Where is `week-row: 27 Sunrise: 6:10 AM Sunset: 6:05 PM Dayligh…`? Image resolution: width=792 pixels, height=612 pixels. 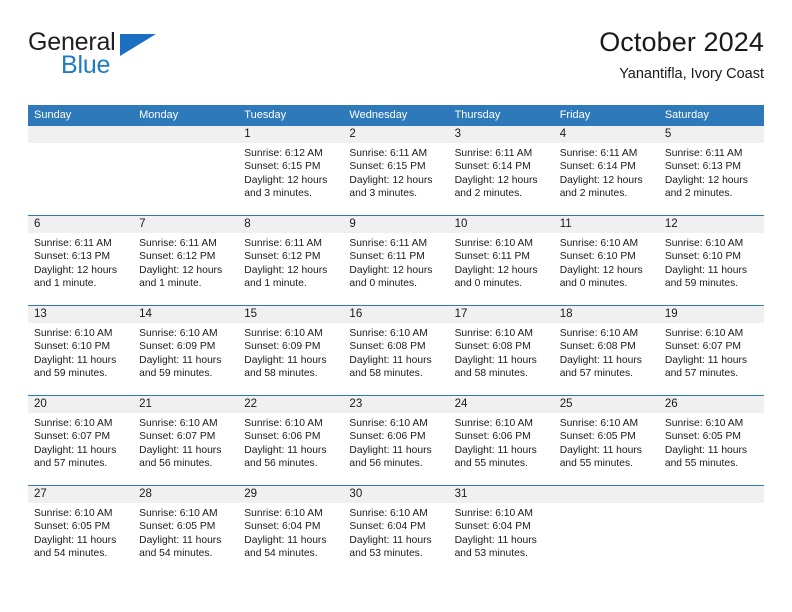
week-row: 27 Sunrise: 6:10 AM Sunset: 6:05 PM Dayligh… is located at coordinates (396, 530).